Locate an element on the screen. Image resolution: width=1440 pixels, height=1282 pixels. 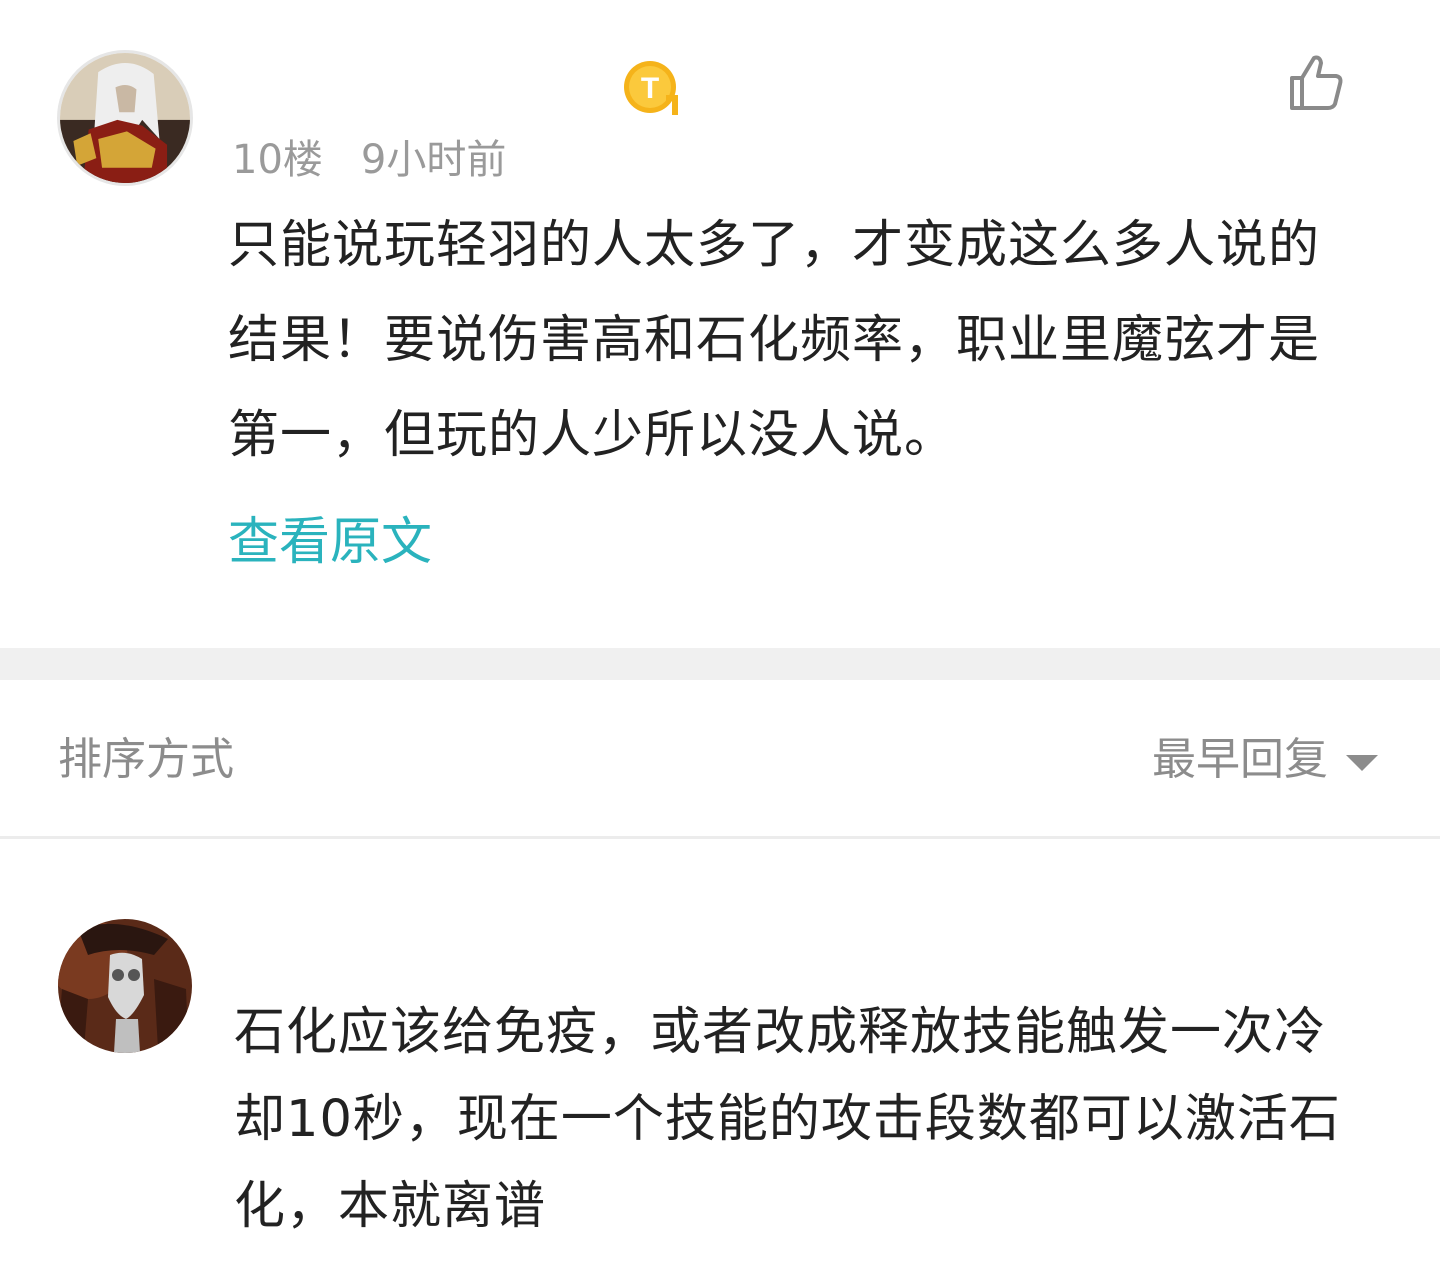
coin-badge-letter: T is located at coordinates (650, 88).